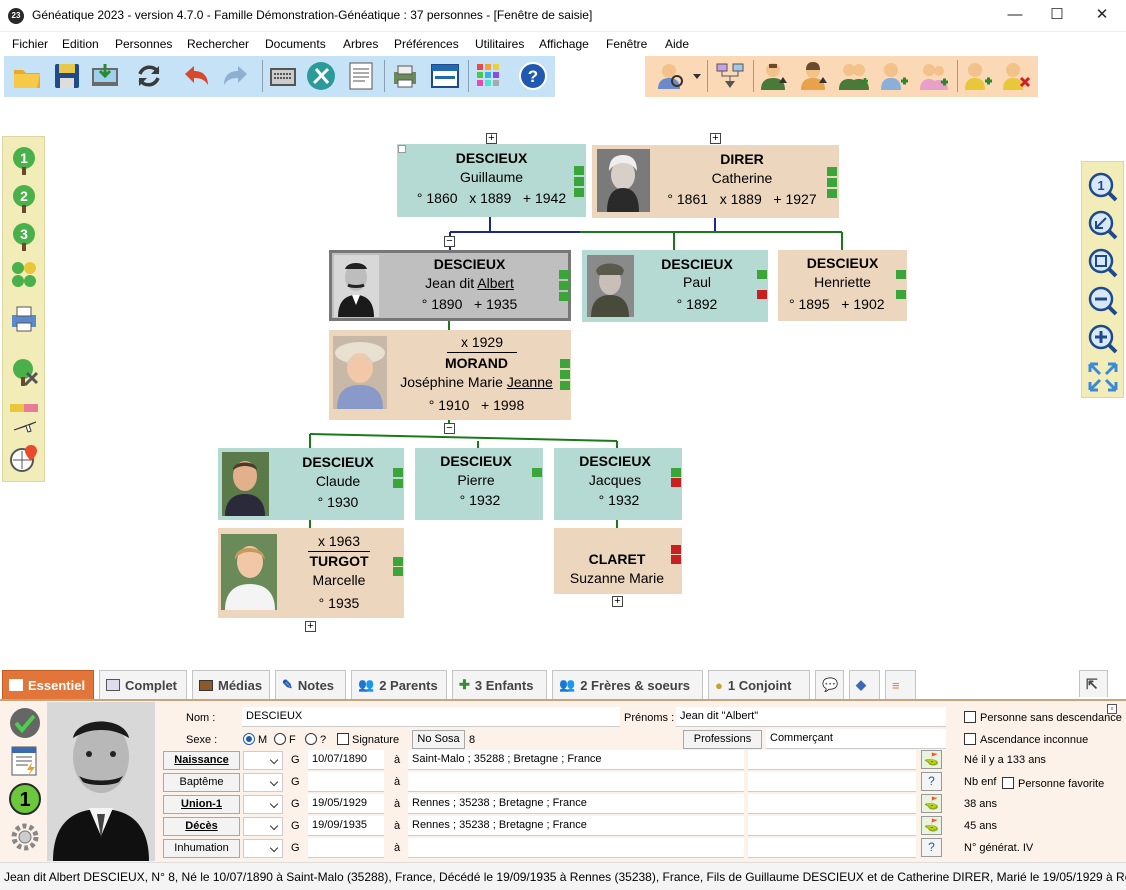 Image resolution: width=1126 pixels, height=890 pixels. I want to click on tab-enfants: ✚ 3 Enfants, so click(499, 684).